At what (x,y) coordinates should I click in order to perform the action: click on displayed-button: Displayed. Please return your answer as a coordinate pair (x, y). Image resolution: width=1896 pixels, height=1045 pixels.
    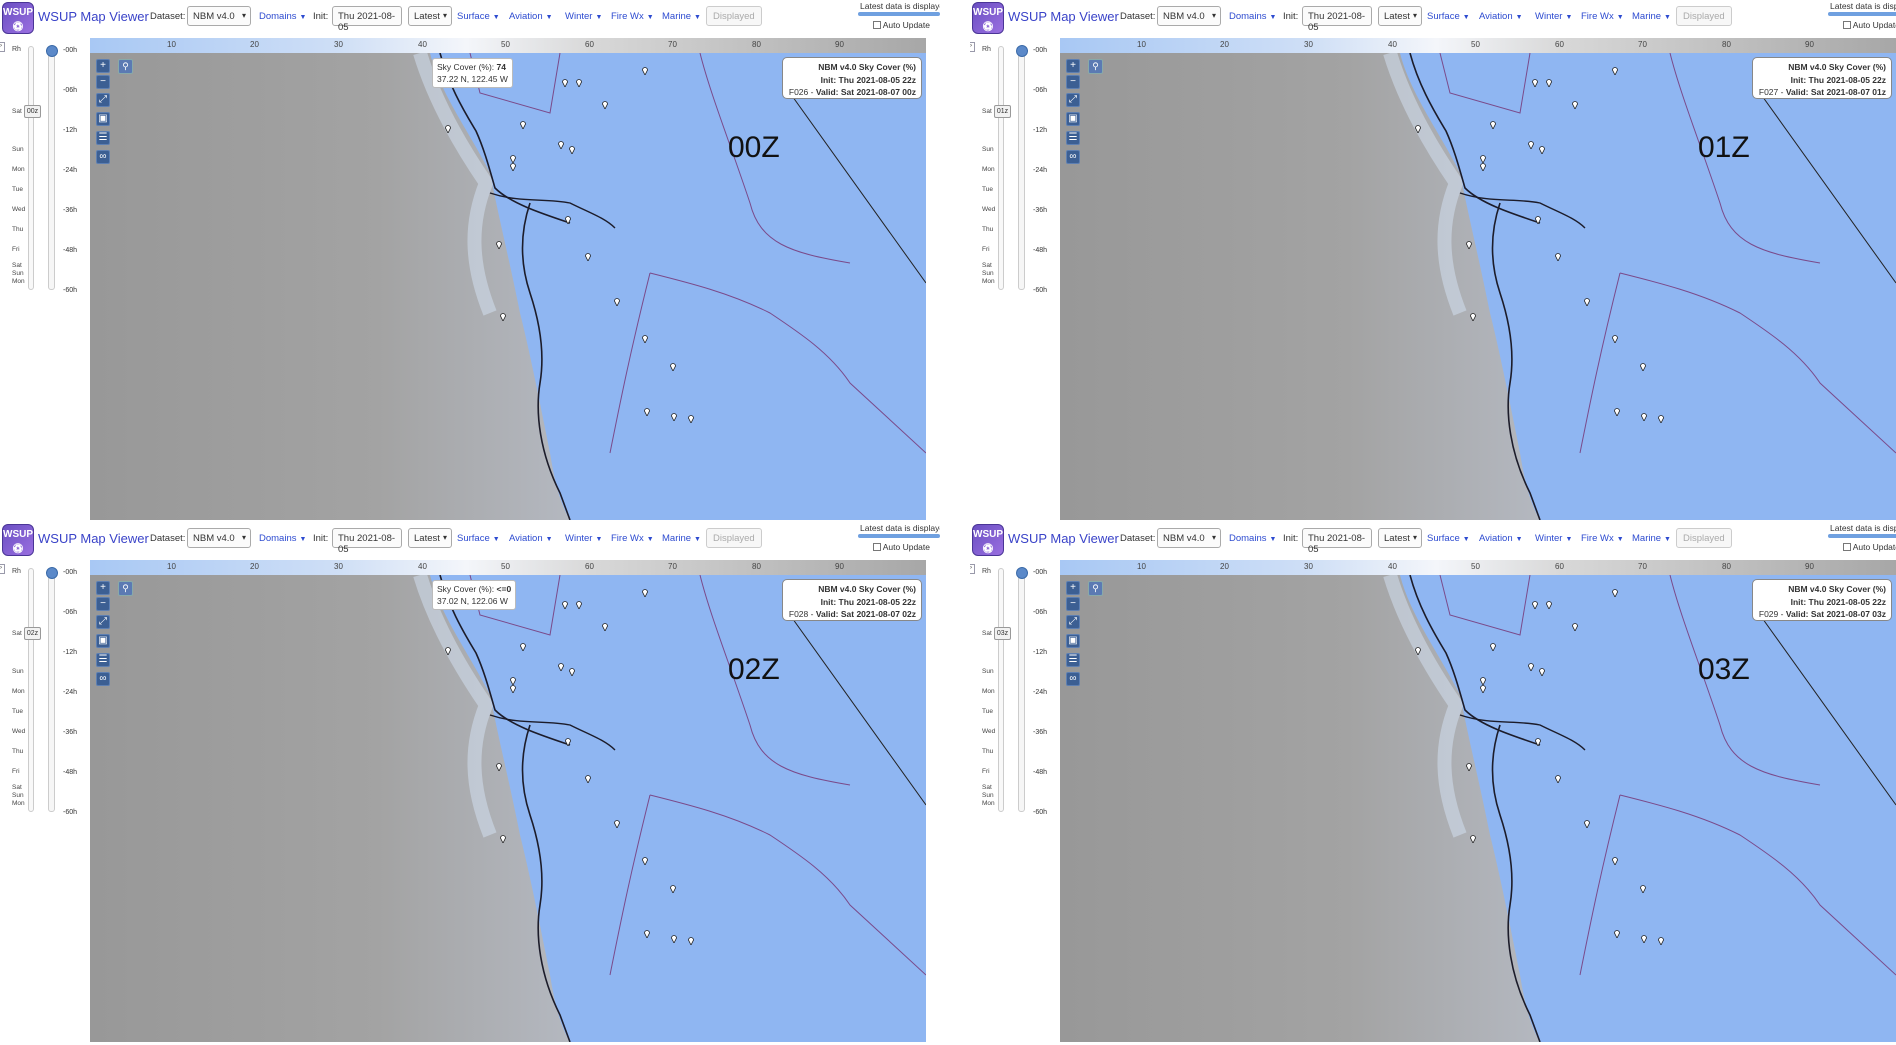
    Looking at the image, I should click on (1704, 16).